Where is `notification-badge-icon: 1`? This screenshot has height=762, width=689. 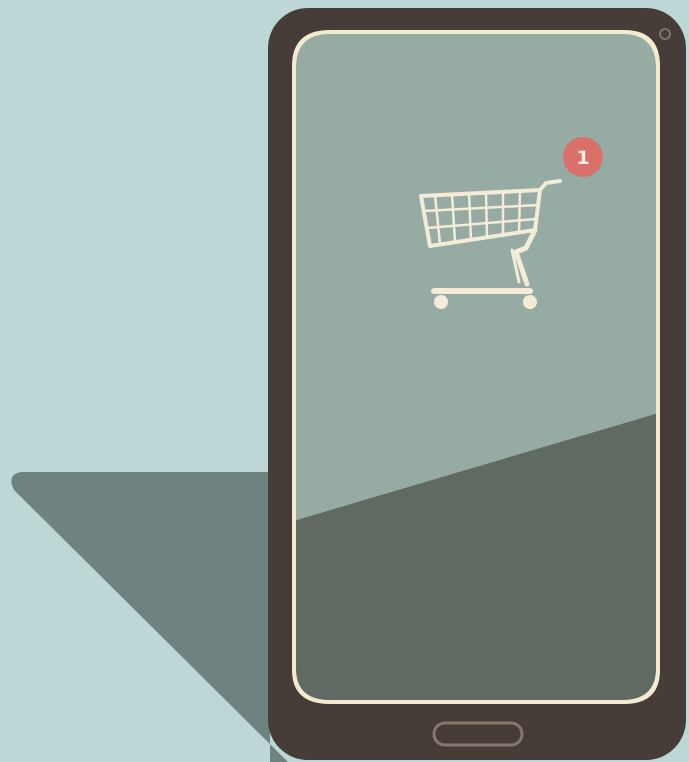 notification-badge-icon: 1 is located at coordinates (583, 157).